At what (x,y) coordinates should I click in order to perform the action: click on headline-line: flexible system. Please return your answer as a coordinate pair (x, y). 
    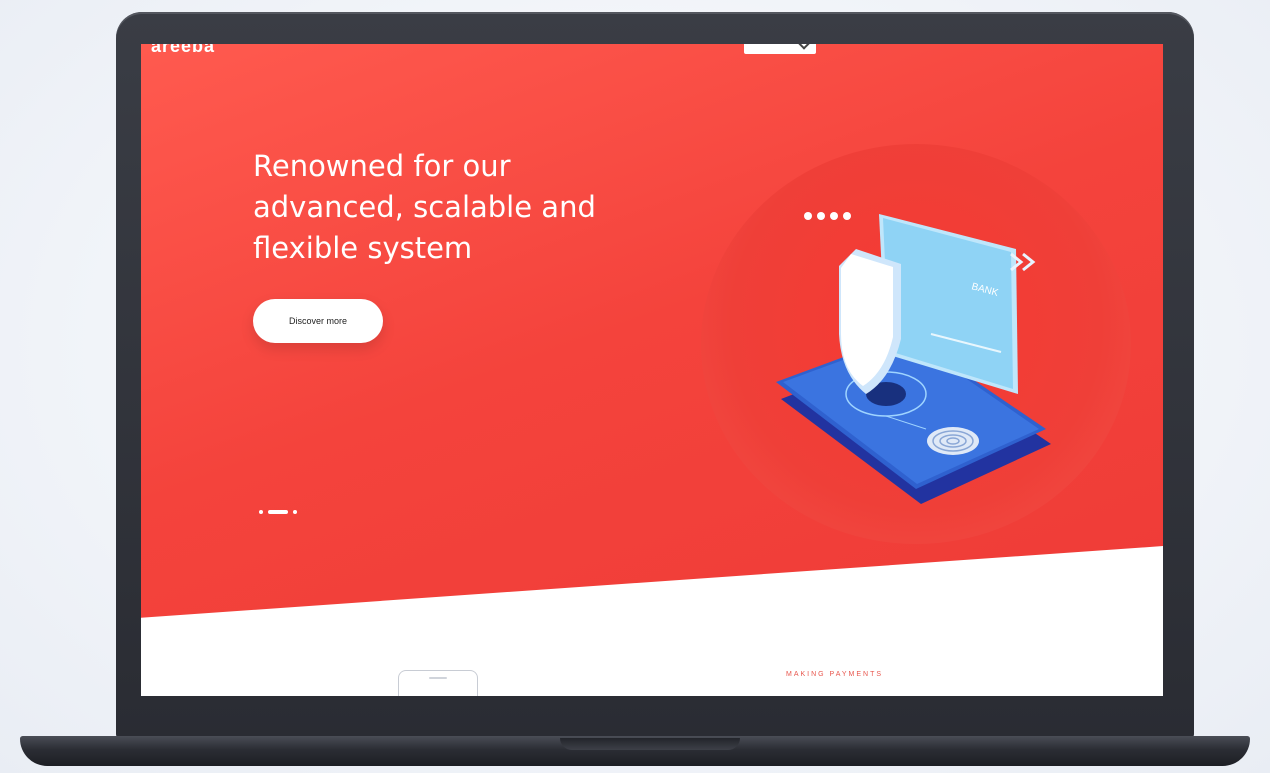
    Looking at the image, I should click on (363, 248).